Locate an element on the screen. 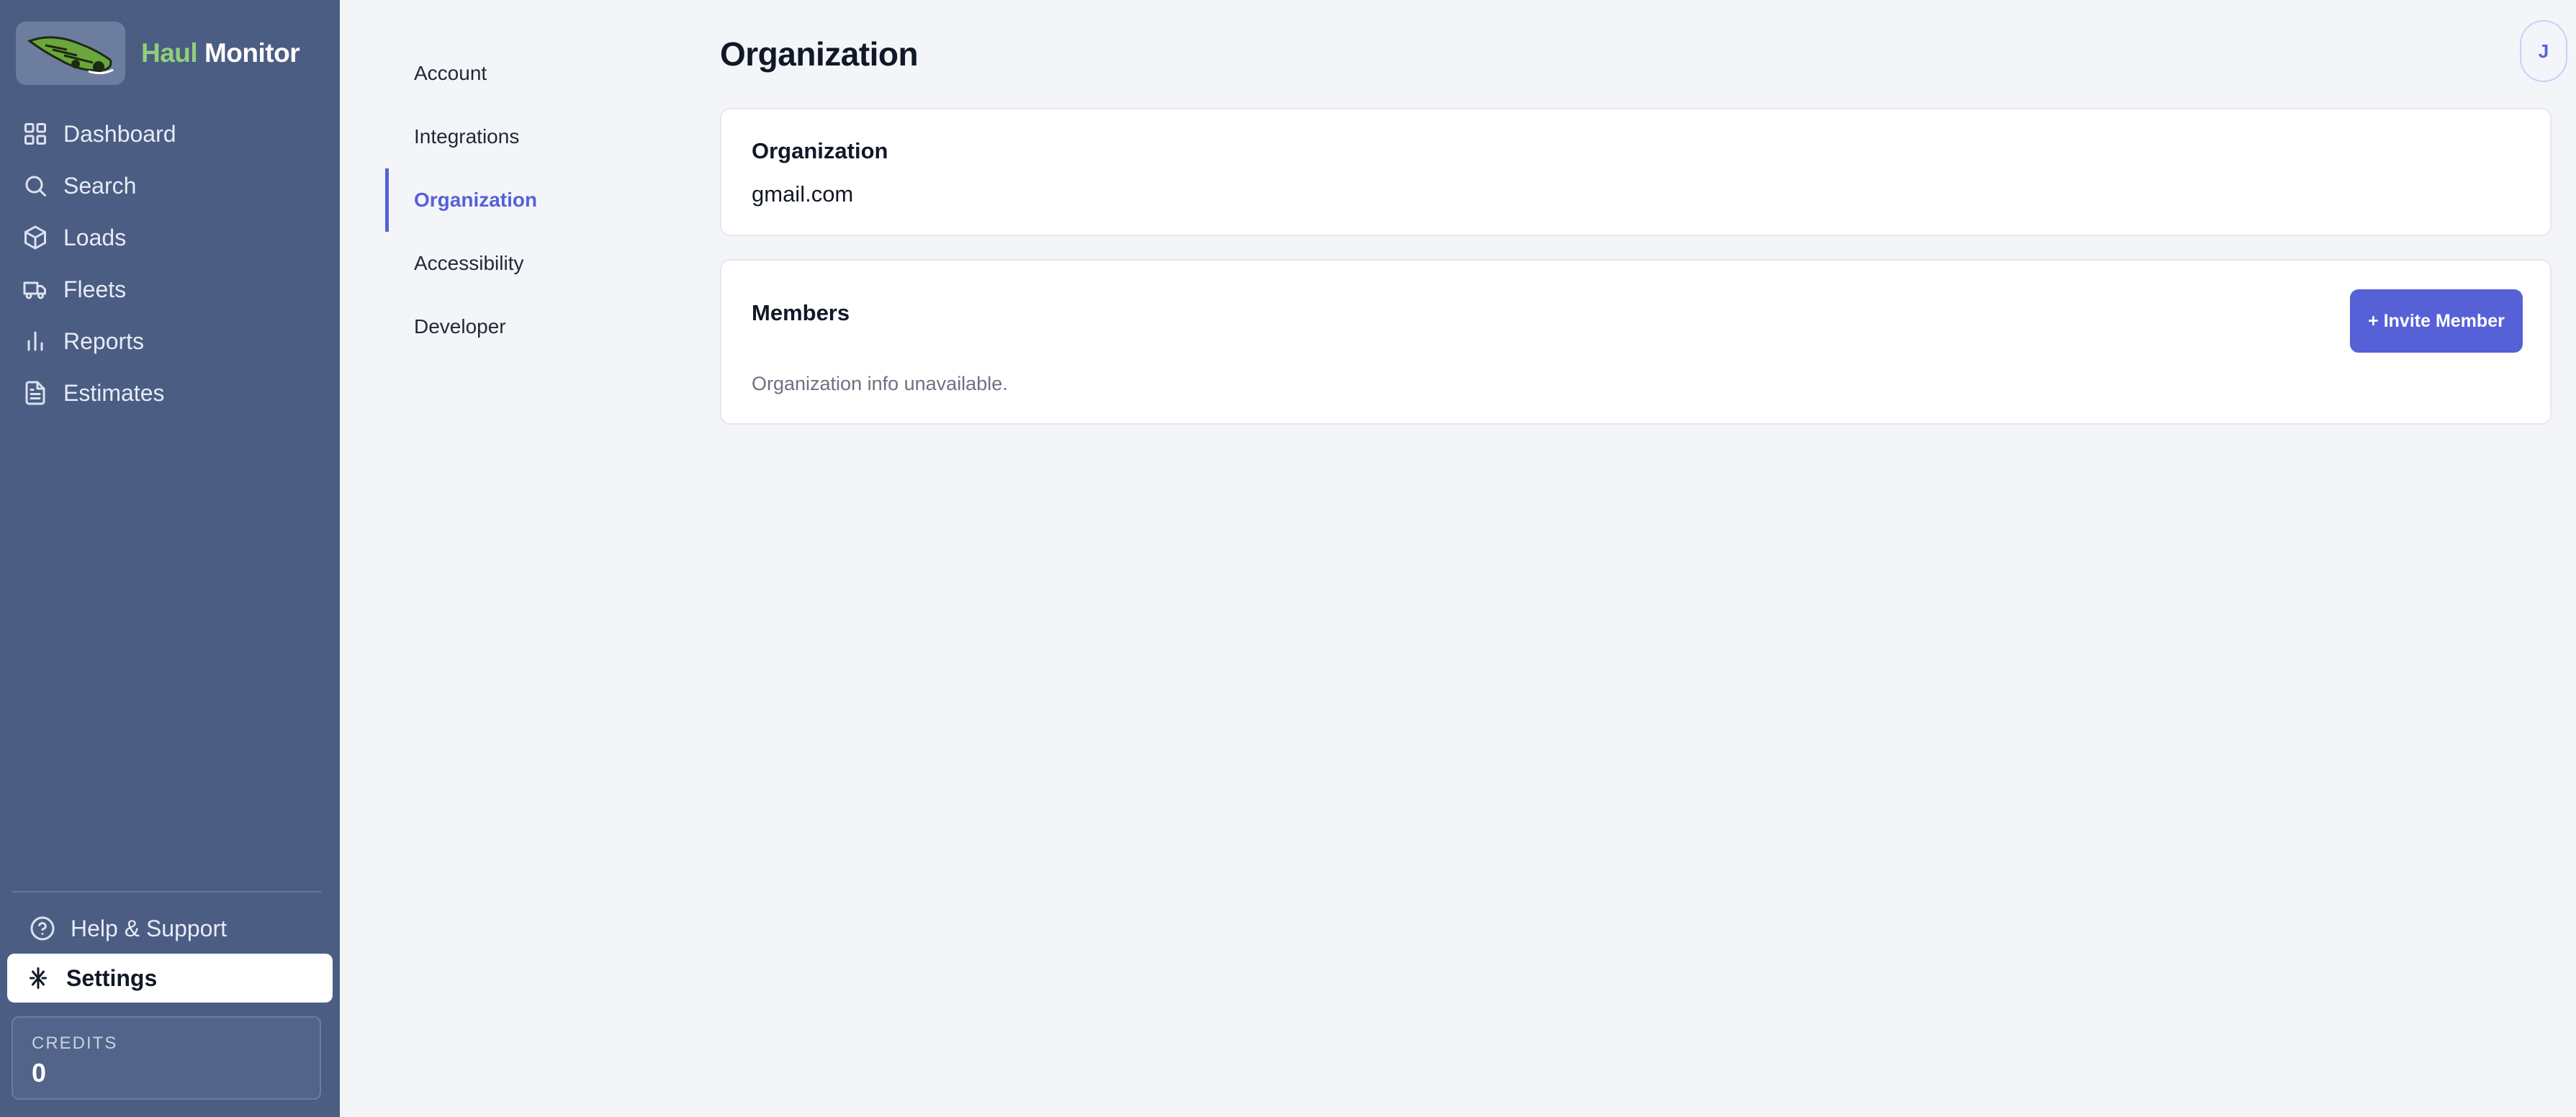  sidebar-item-label: Search is located at coordinates (100, 185).